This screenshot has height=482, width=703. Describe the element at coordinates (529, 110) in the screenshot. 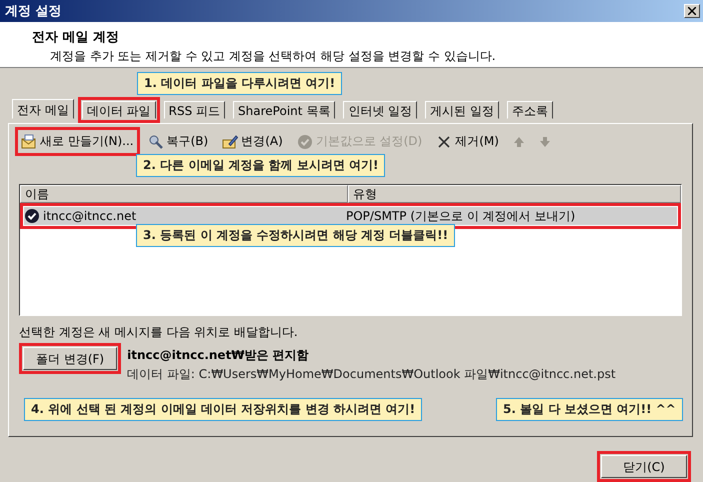

I see `tab: 주소록` at that location.